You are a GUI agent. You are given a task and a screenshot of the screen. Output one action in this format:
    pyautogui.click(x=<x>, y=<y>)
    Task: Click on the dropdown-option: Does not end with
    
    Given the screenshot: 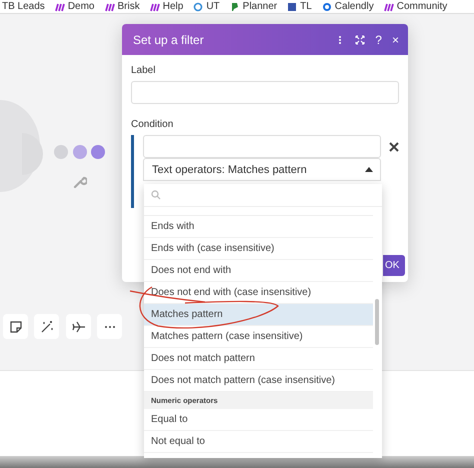 What is the action you would take?
    pyautogui.click(x=258, y=271)
    